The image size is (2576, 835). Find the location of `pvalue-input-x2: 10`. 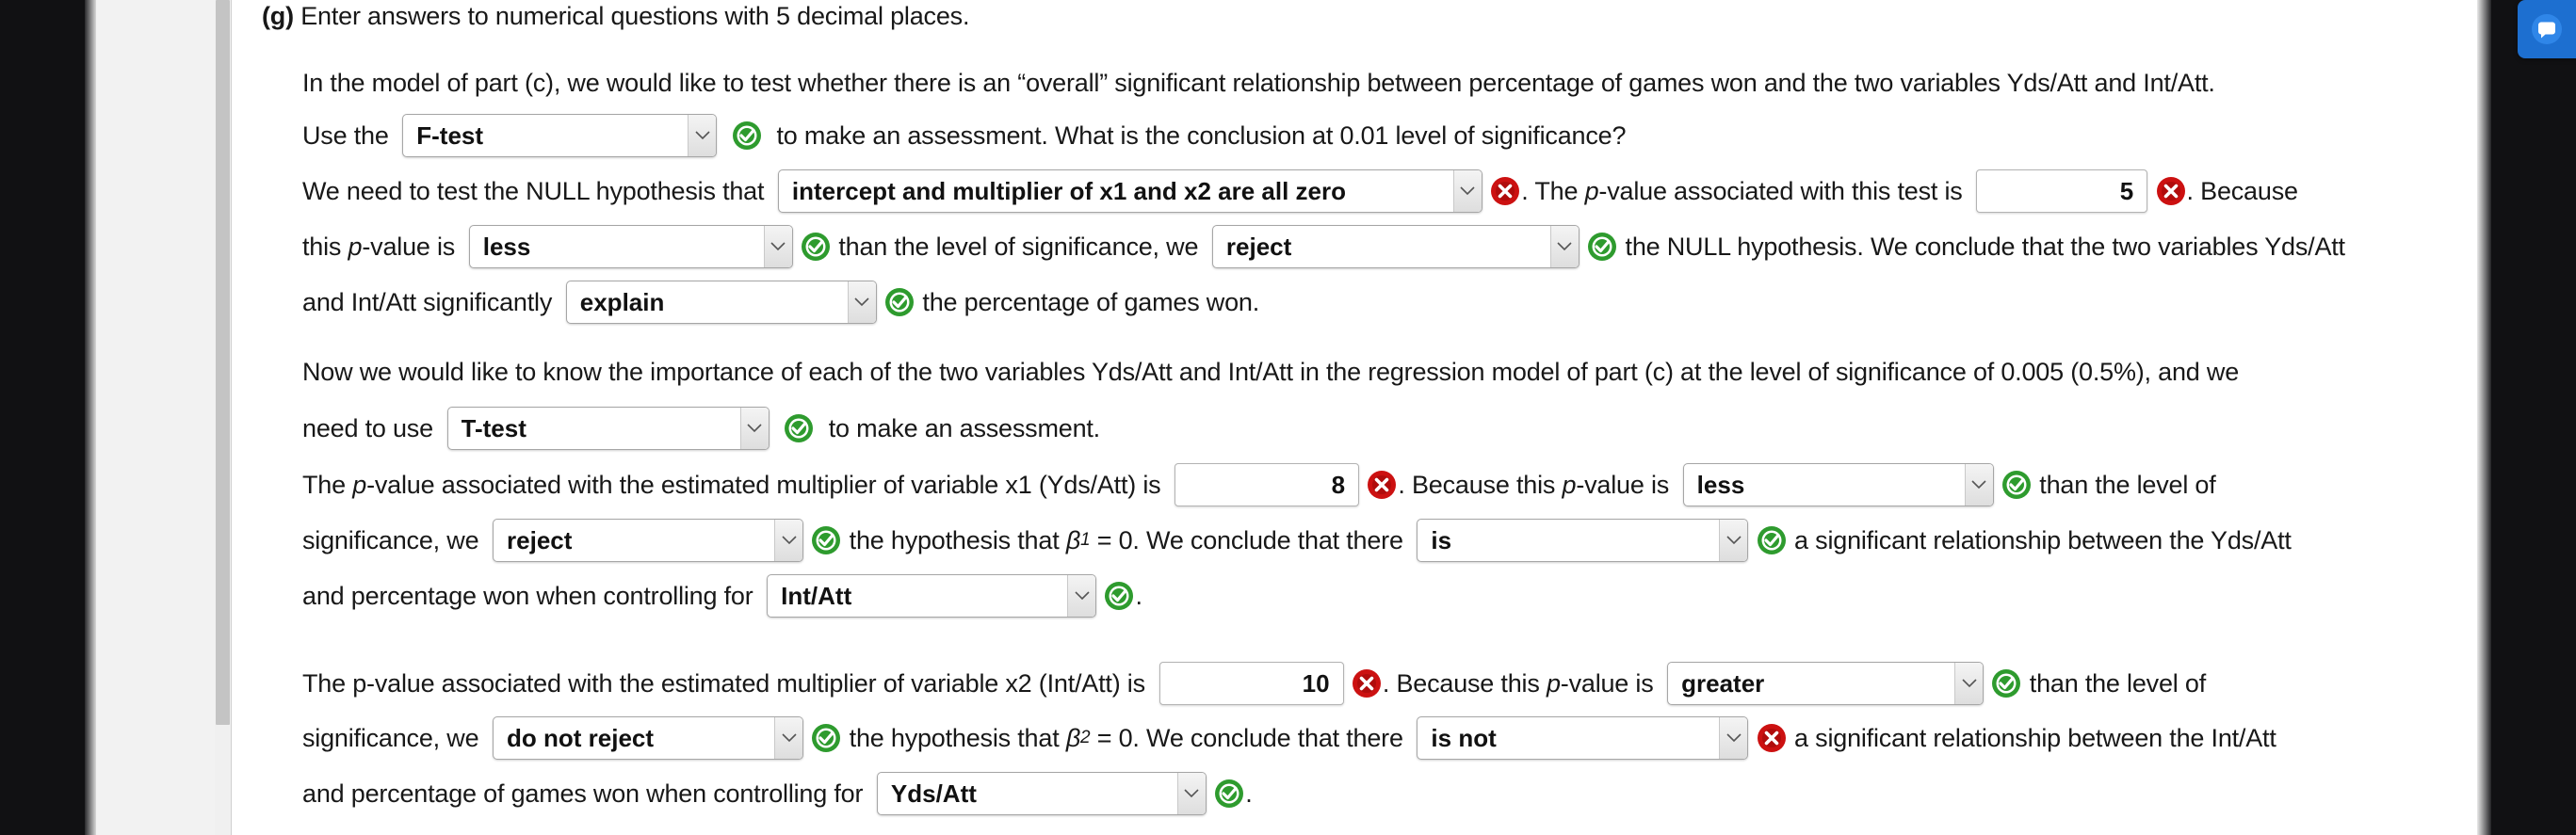

pvalue-input-x2: 10 is located at coordinates (1251, 684).